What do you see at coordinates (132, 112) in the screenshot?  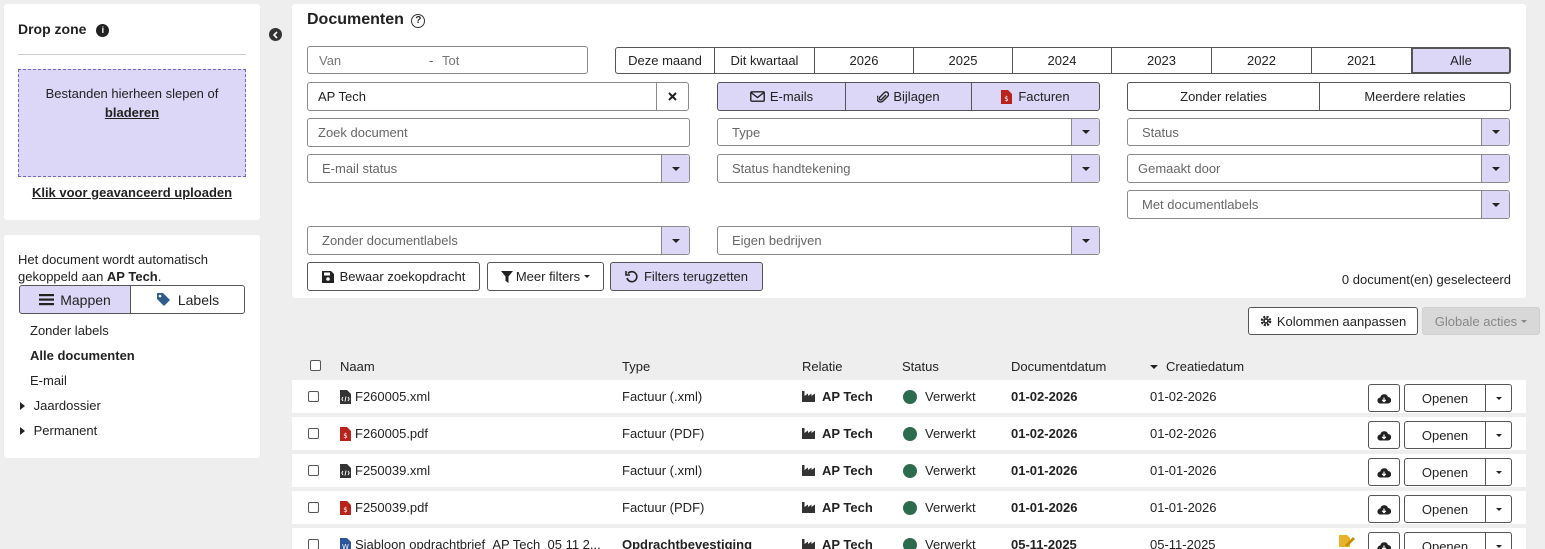 I see `browse-link: bladeren` at bounding box center [132, 112].